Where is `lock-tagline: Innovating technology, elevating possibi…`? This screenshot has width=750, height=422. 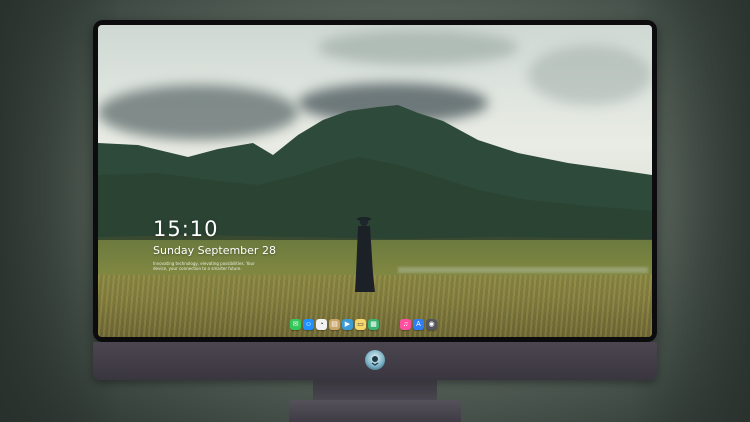 lock-tagline: Innovating technology, elevating possibi… is located at coordinates (204, 266).